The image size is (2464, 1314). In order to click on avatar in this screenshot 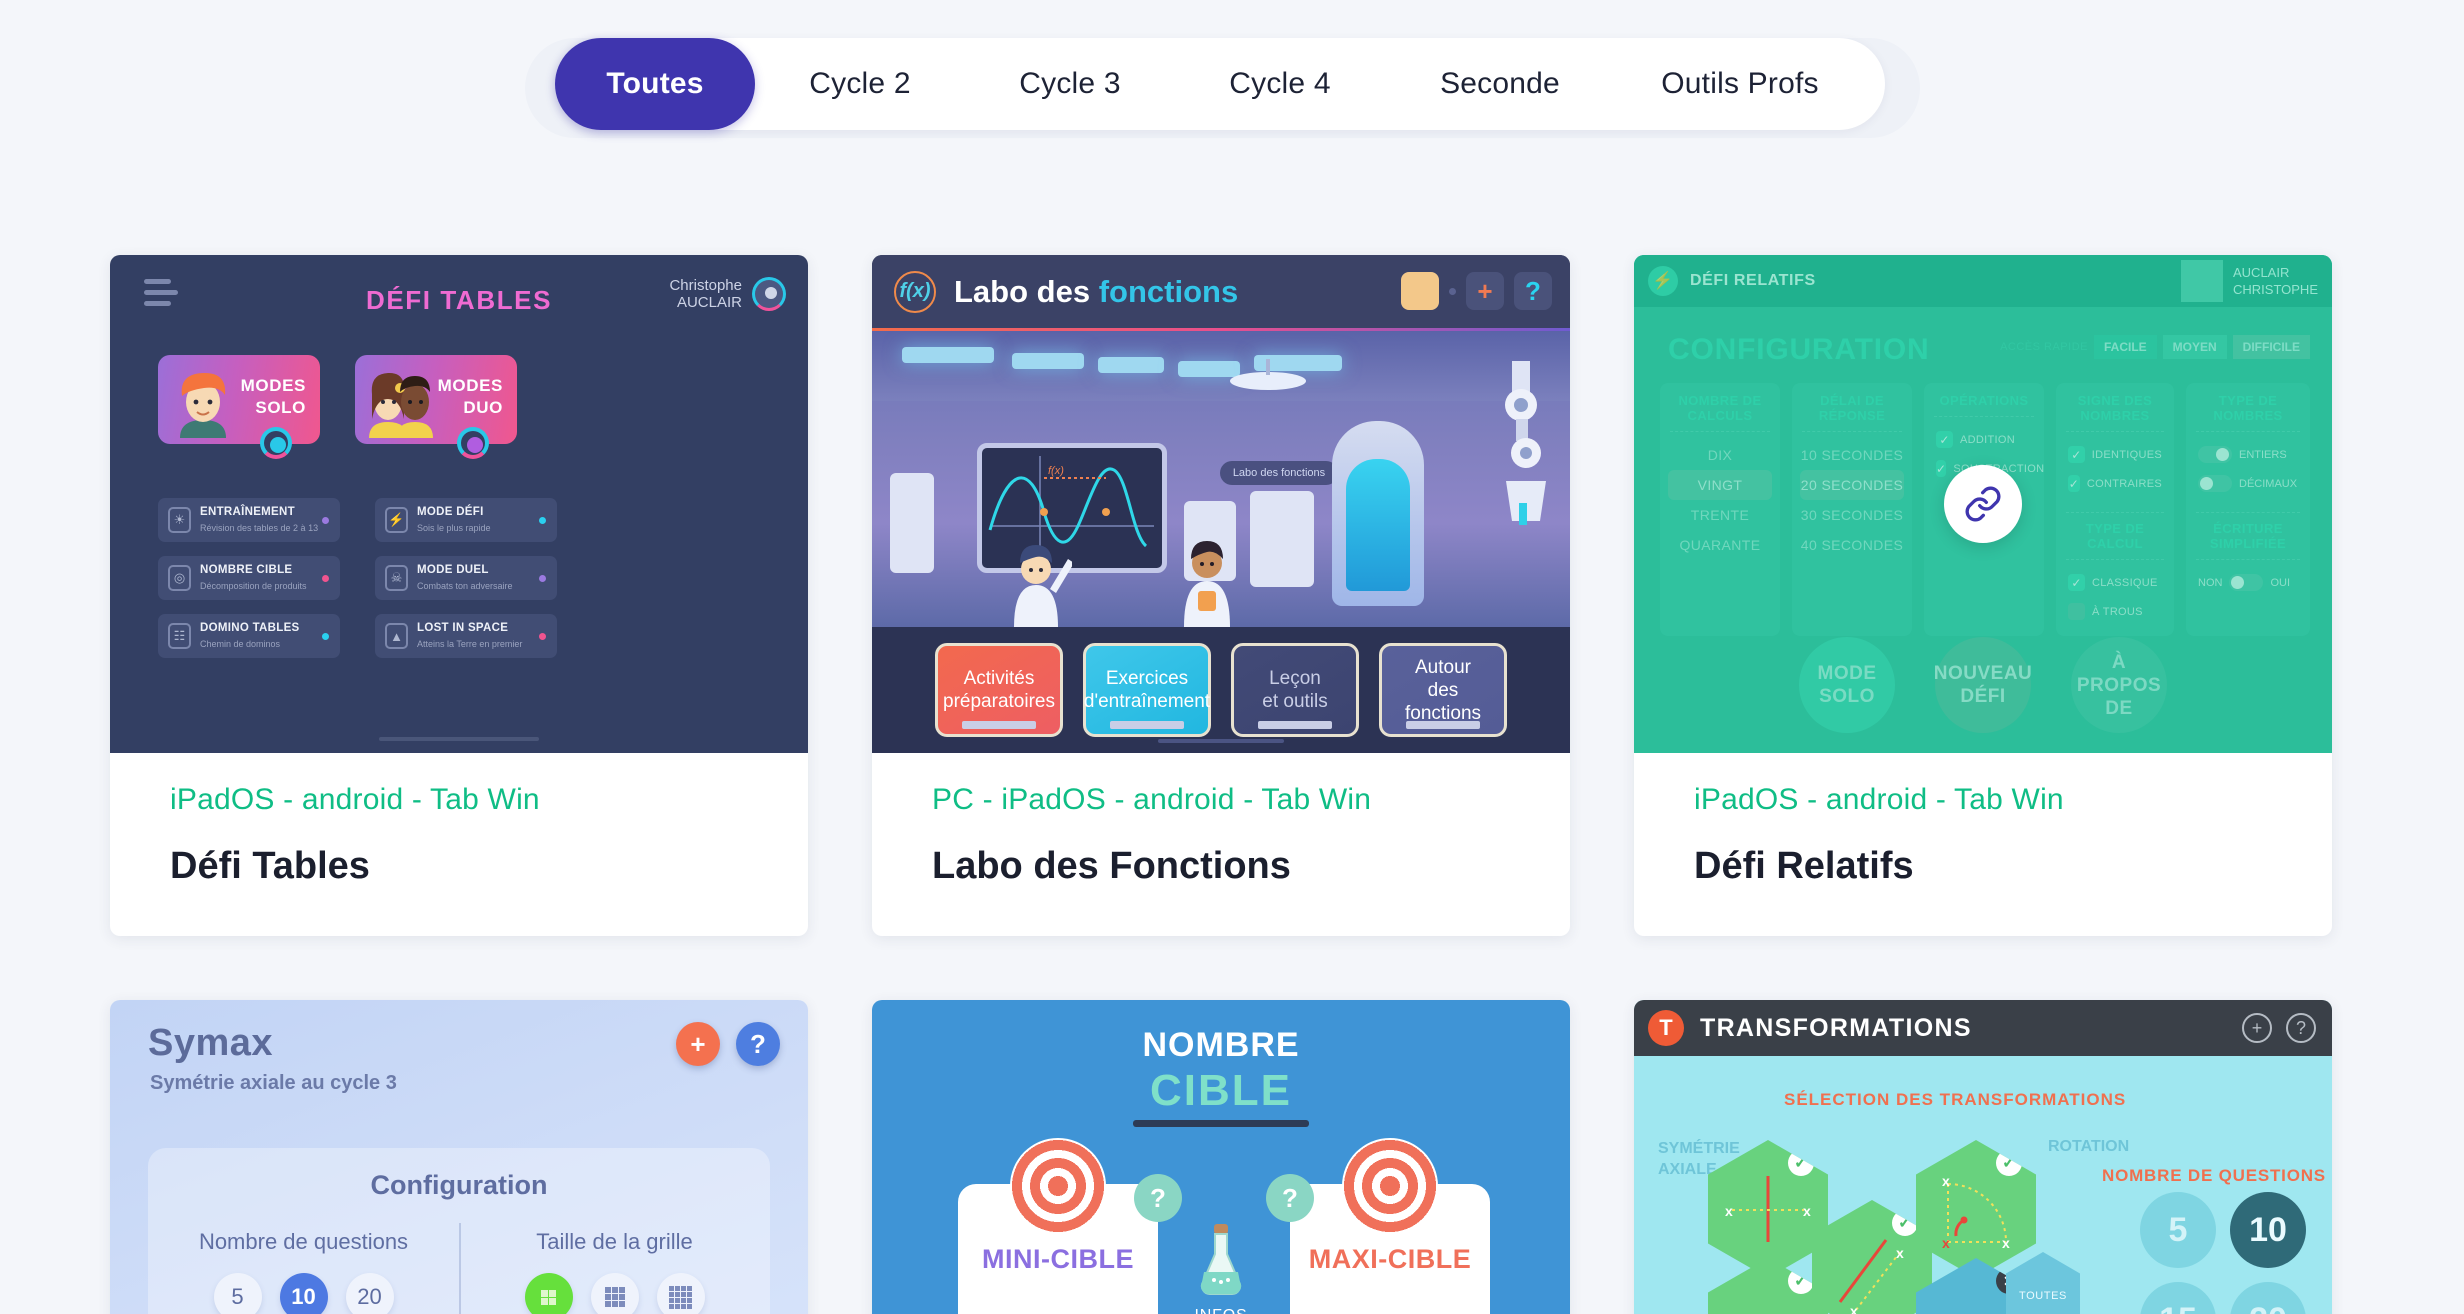, I will do `click(769, 294)`.